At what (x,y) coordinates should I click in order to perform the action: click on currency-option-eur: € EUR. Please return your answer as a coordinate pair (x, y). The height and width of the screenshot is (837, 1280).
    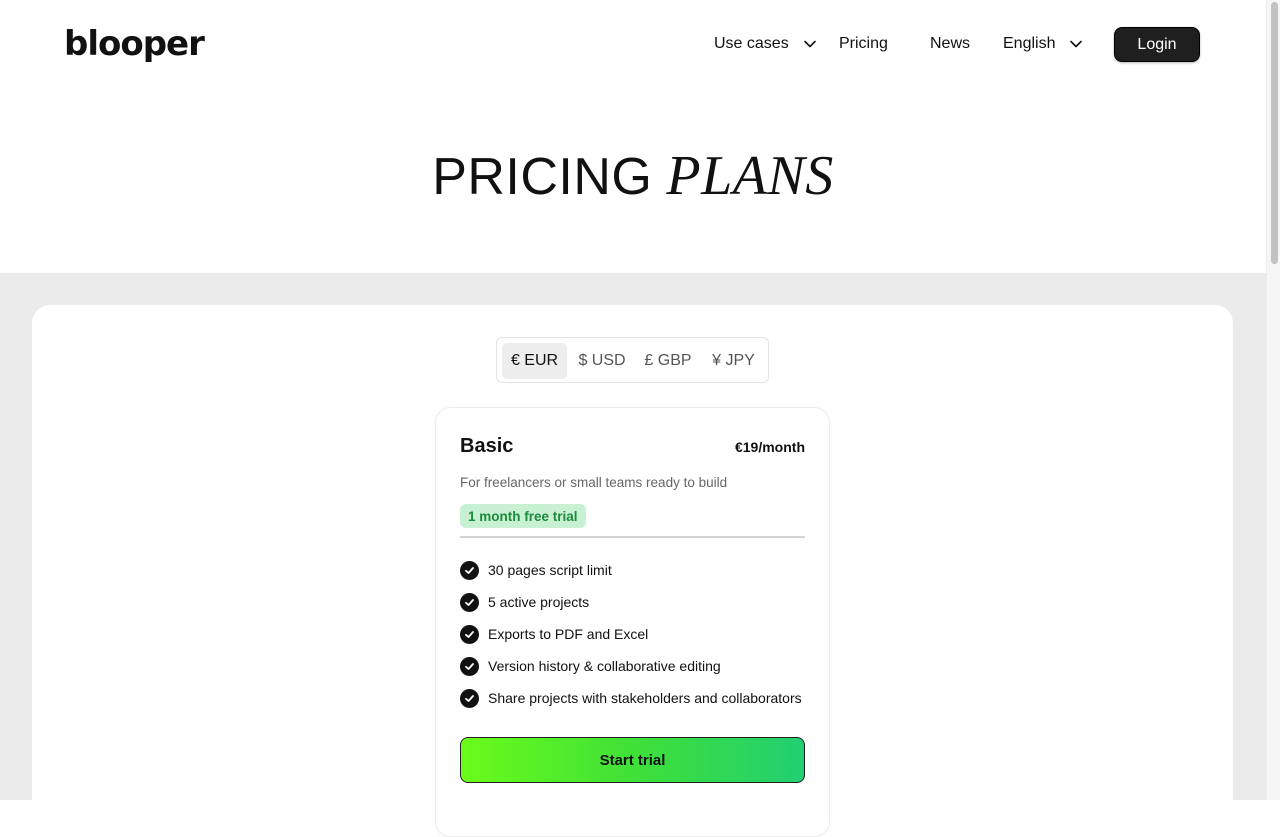
    Looking at the image, I should click on (534, 361).